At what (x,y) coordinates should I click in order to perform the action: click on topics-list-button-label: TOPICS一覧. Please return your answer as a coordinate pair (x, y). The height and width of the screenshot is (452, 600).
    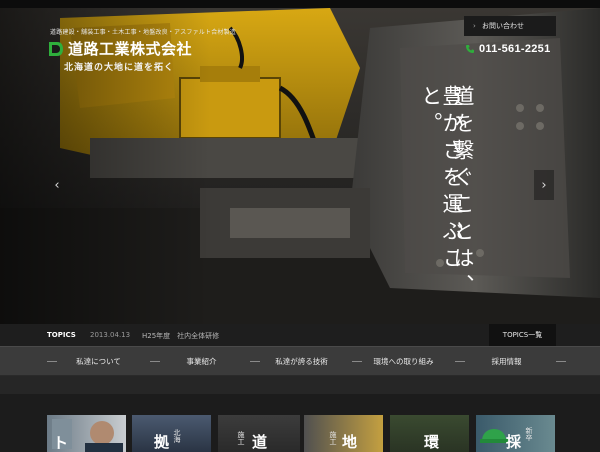
    Looking at the image, I should click on (522, 335).